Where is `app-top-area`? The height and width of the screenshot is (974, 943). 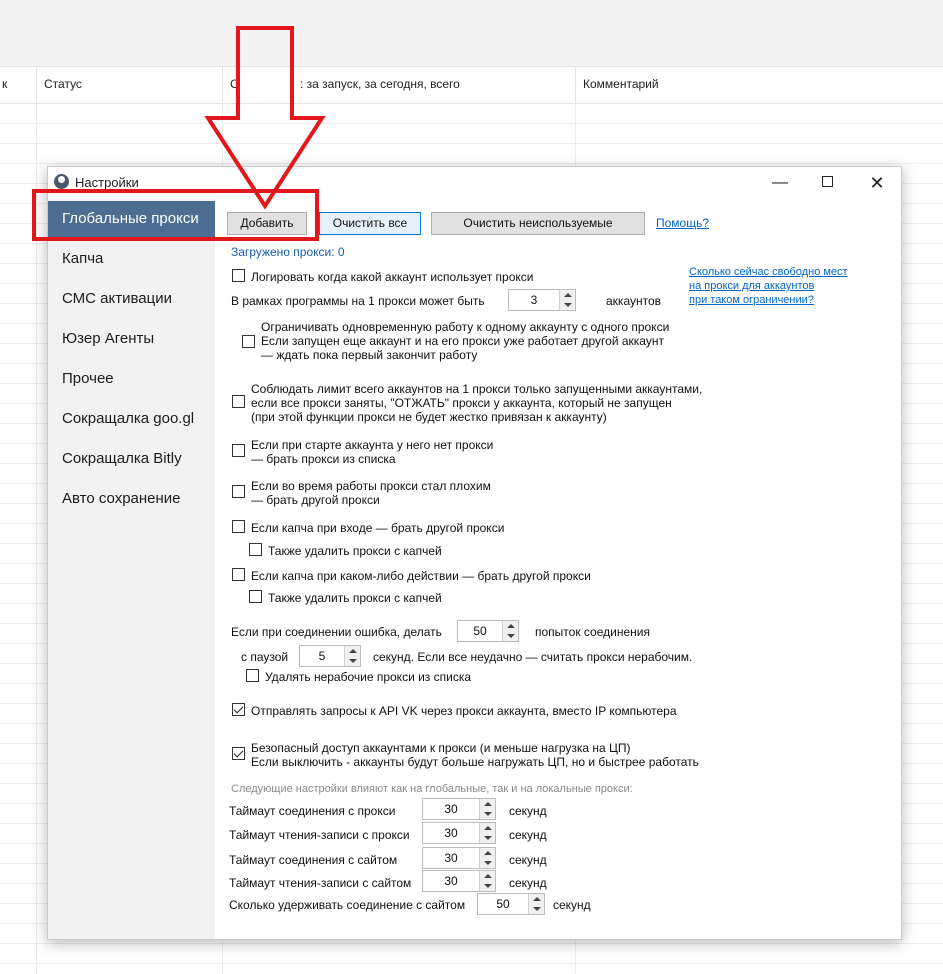 app-top-area is located at coordinates (471, 33).